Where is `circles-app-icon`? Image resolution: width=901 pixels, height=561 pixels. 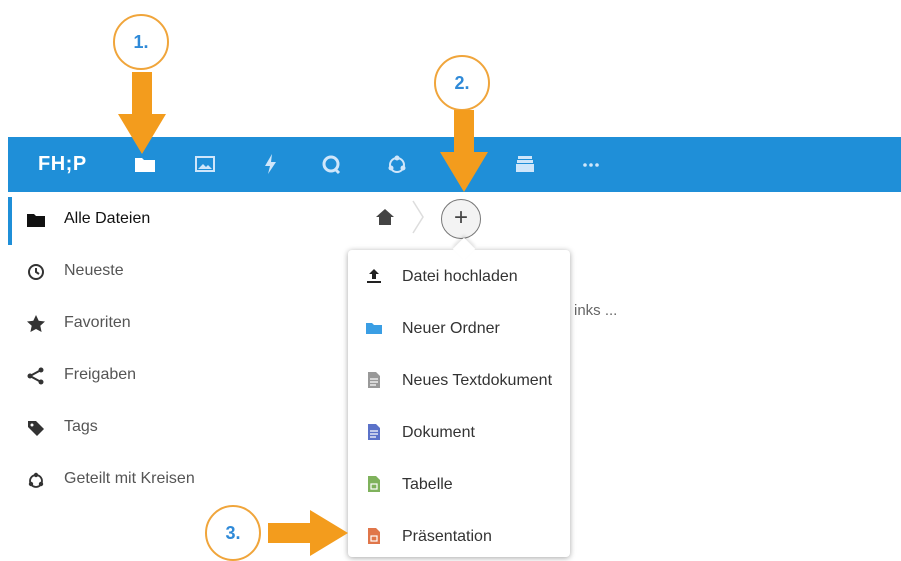
circles-app-icon is located at coordinates (397, 164).